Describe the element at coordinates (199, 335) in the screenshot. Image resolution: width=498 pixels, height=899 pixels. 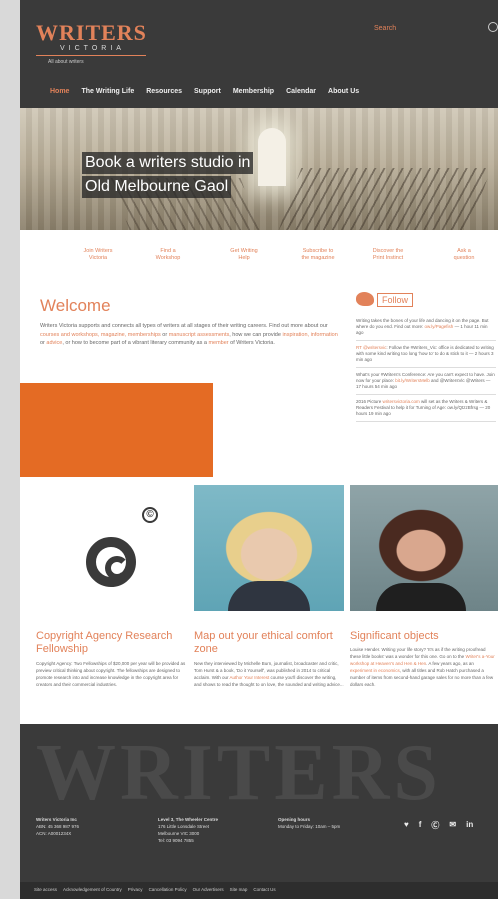
I see `manuscript-link: manuscript assessments` at that location.